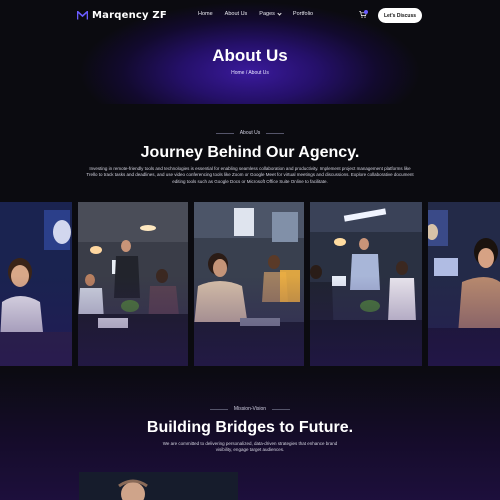 Image resolution: width=500 pixels, height=500 pixels. I want to click on brand-name: Marqency ZF, so click(129, 15).